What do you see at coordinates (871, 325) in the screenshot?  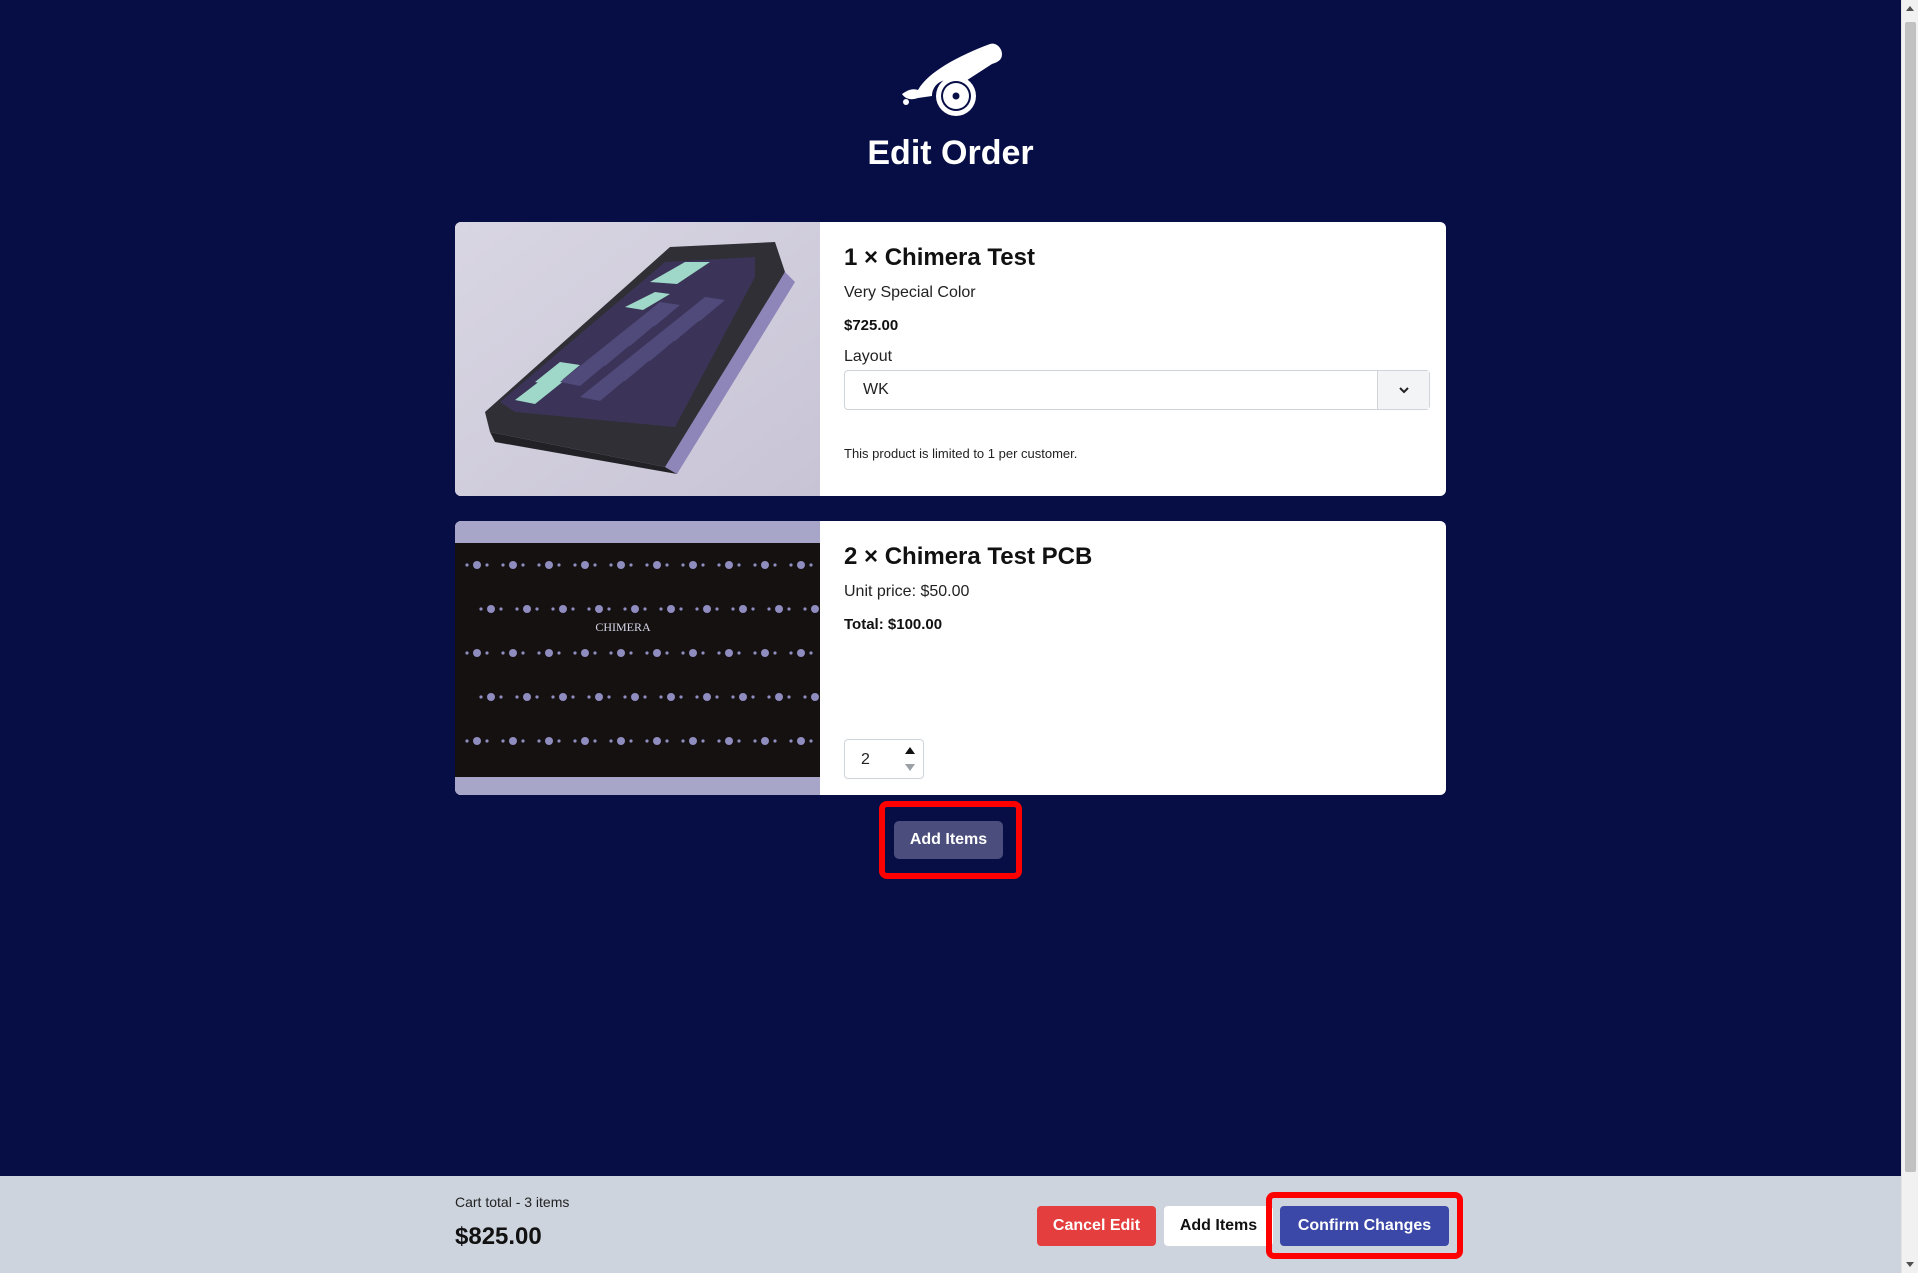 I see `item-price: $725.00` at bounding box center [871, 325].